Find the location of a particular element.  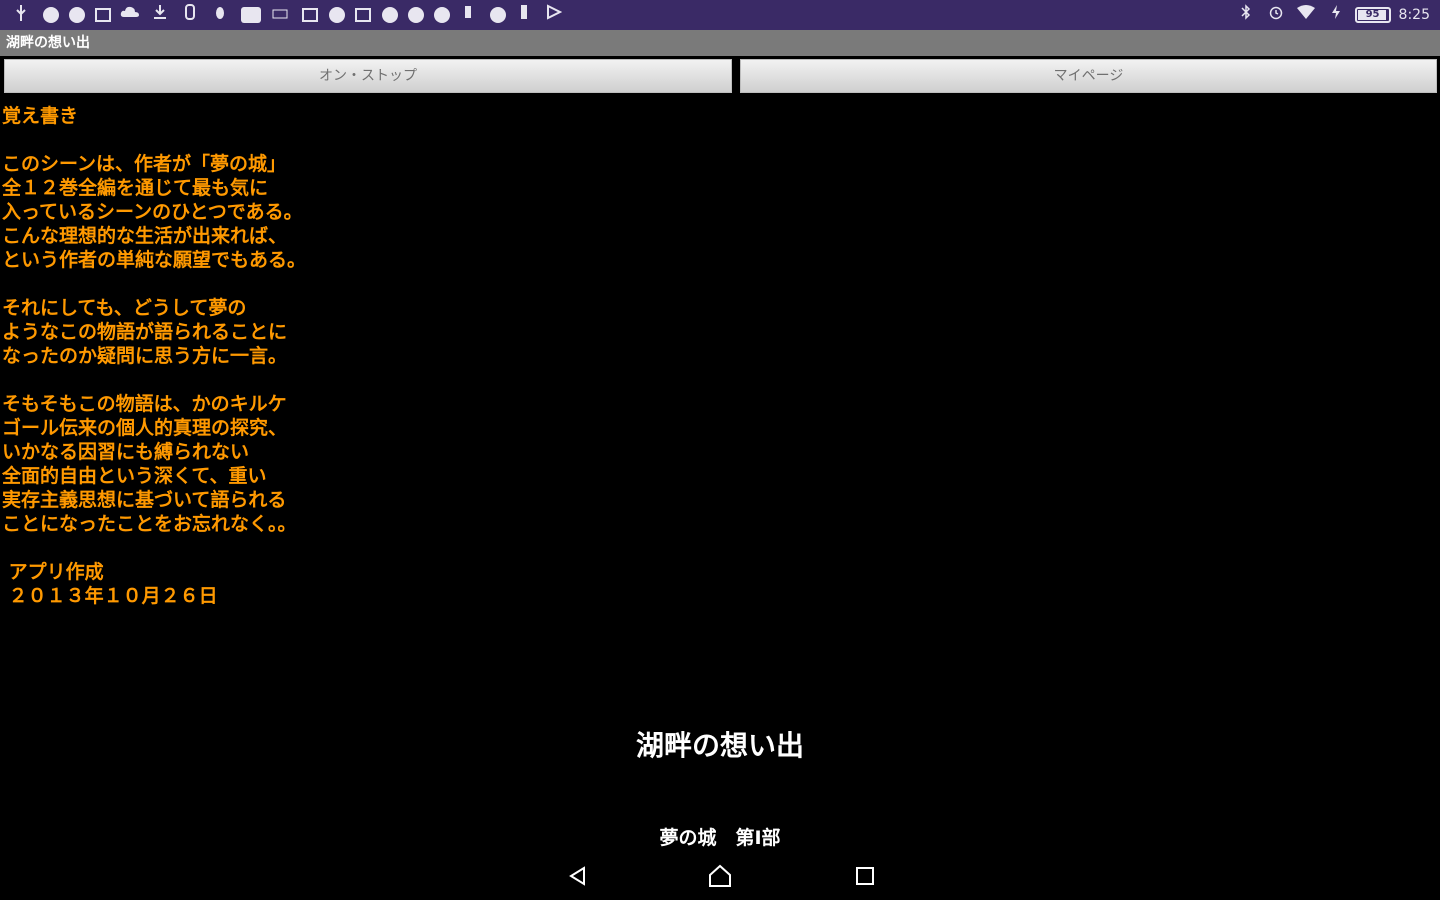

memo-line: 覚え書き is located at coordinates (40, 116).